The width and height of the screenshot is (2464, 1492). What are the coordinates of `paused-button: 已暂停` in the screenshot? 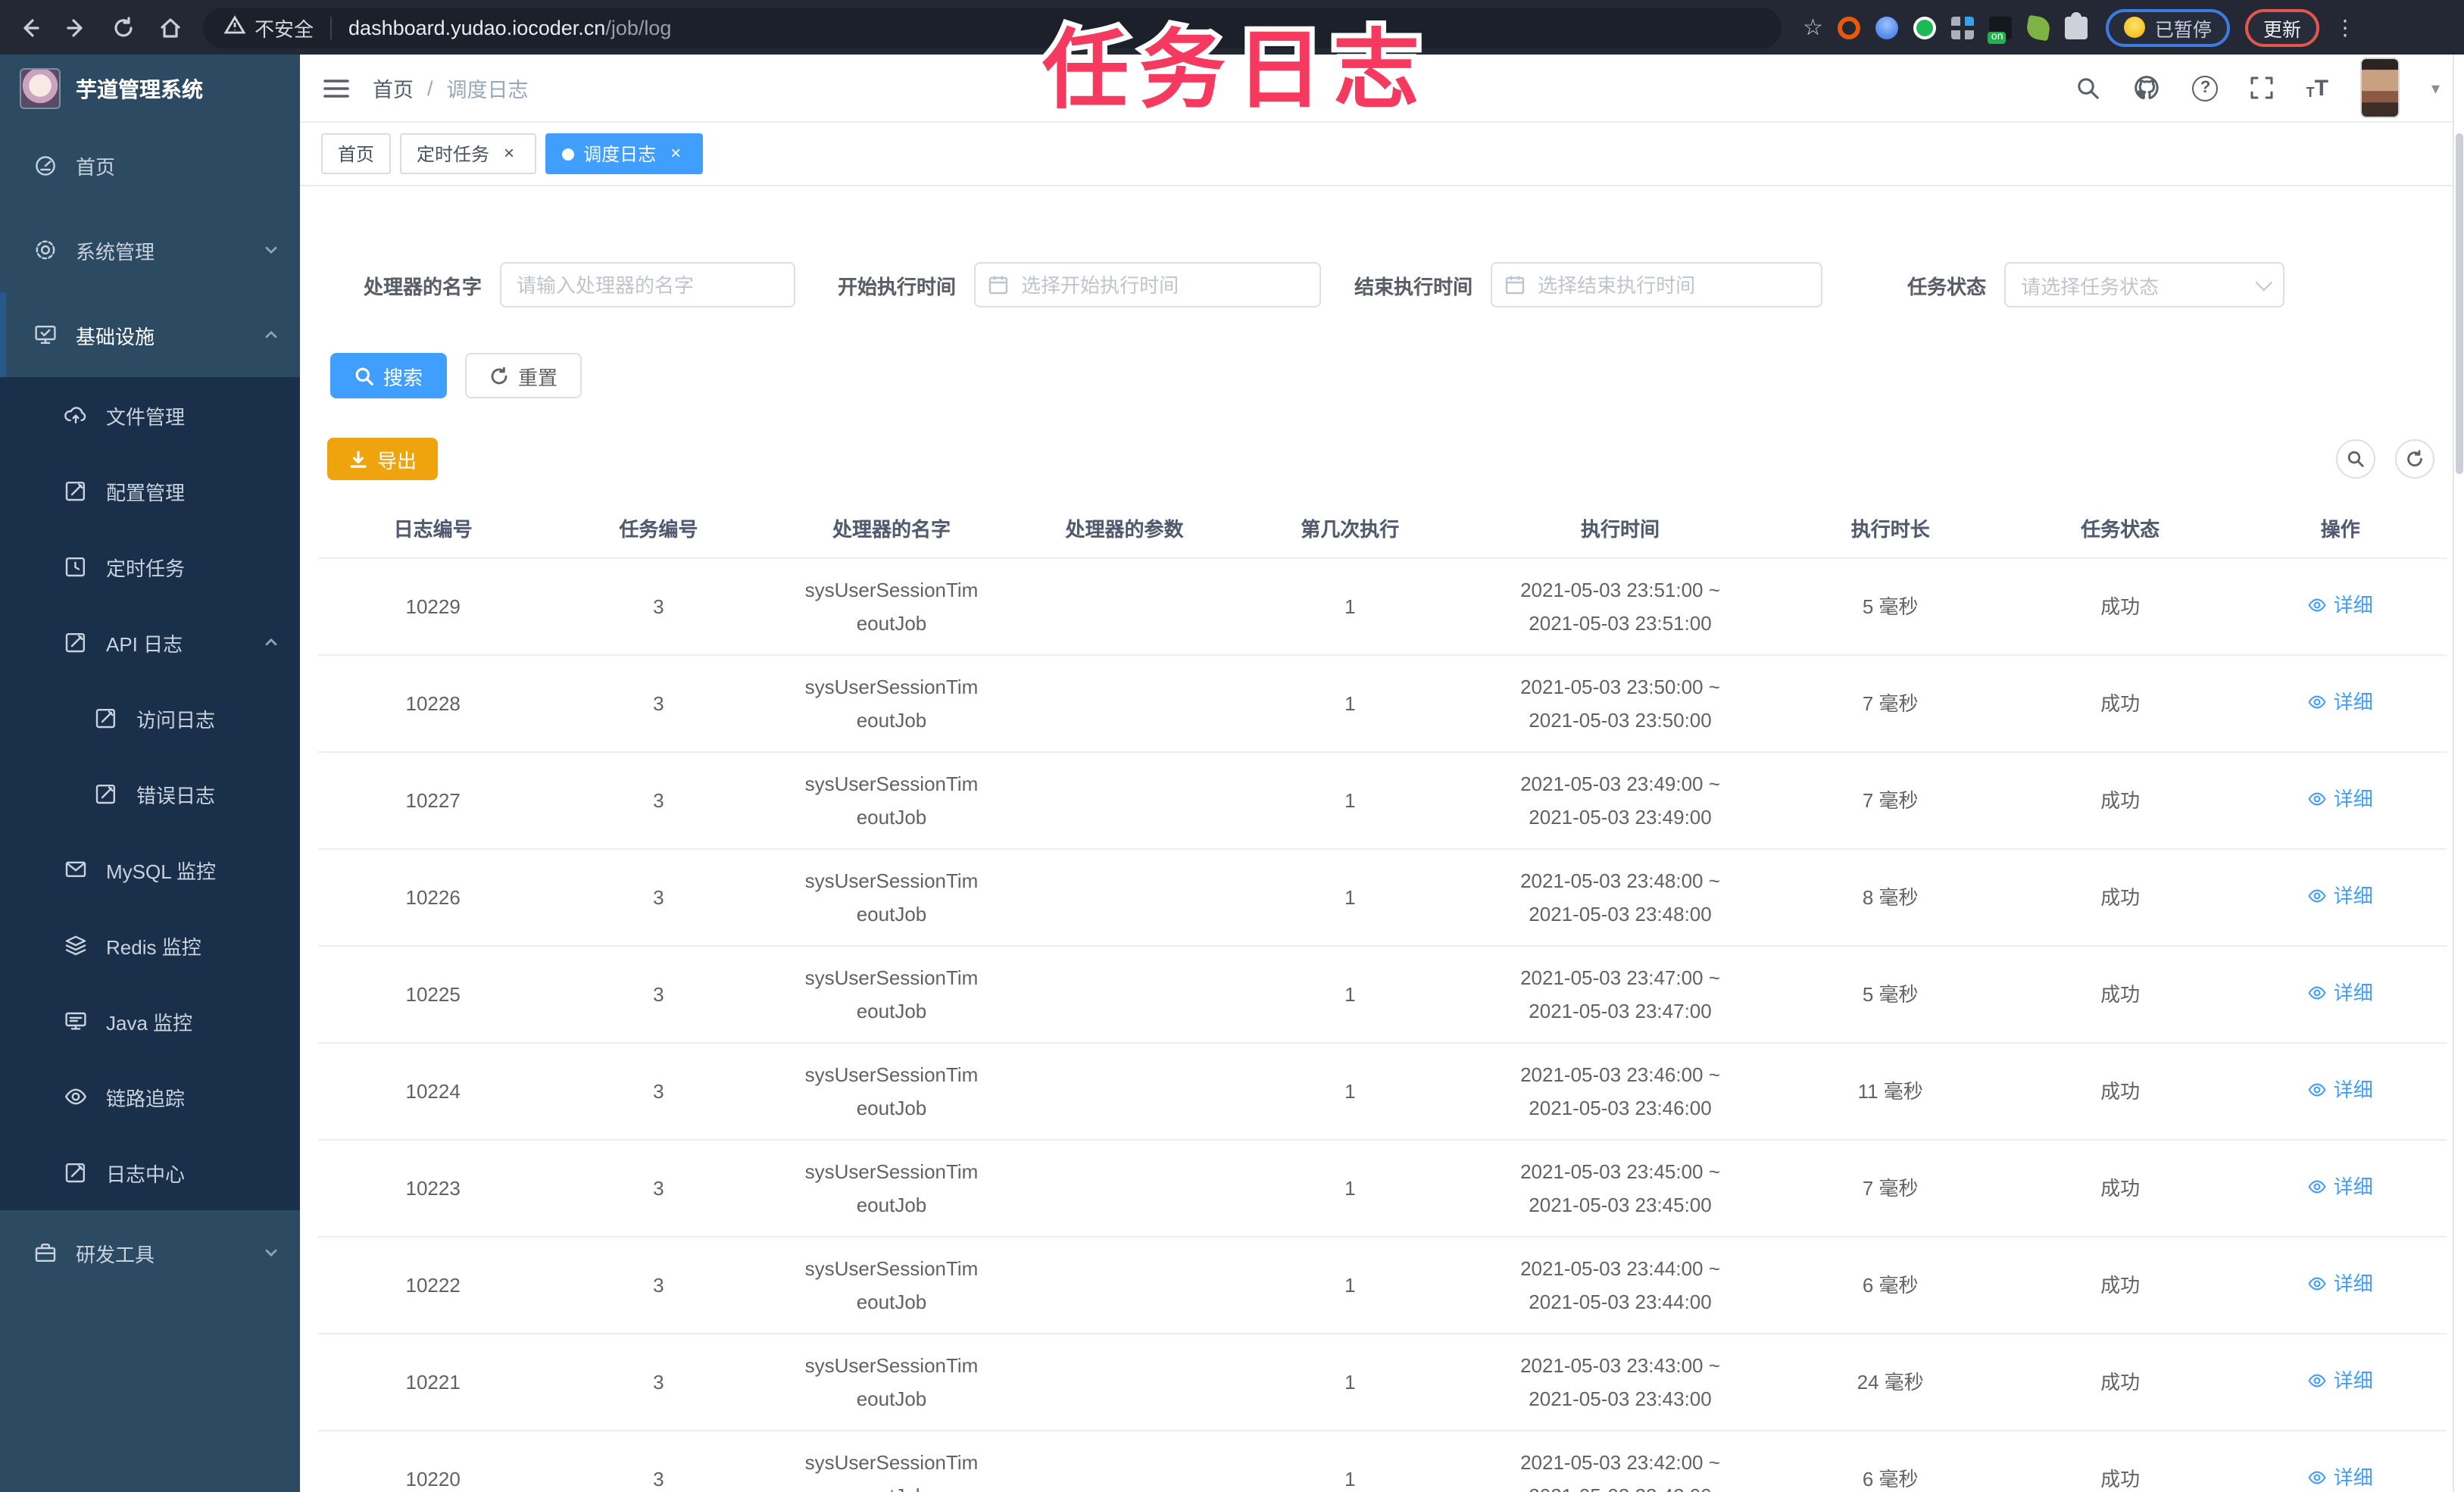 It's located at (2168, 27).